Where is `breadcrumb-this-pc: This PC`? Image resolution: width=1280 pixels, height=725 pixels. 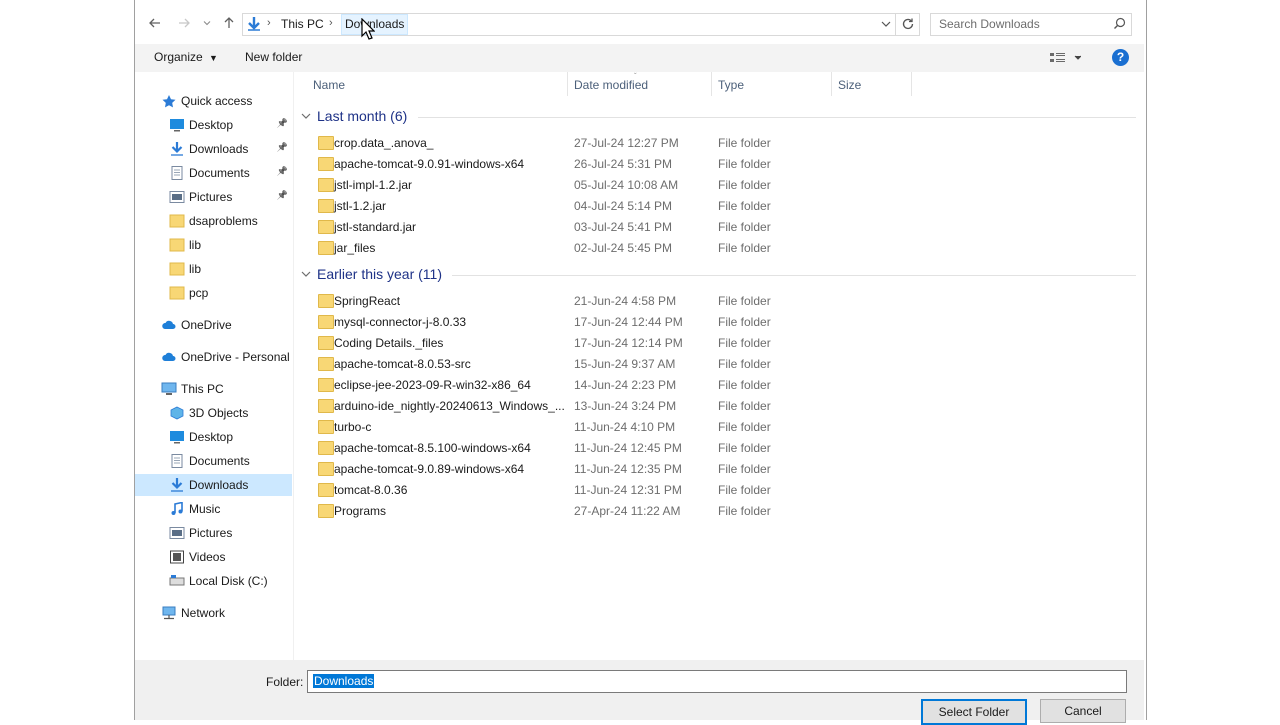
breadcrumb-this-pc: This PC is located at coordinates (302, 24).